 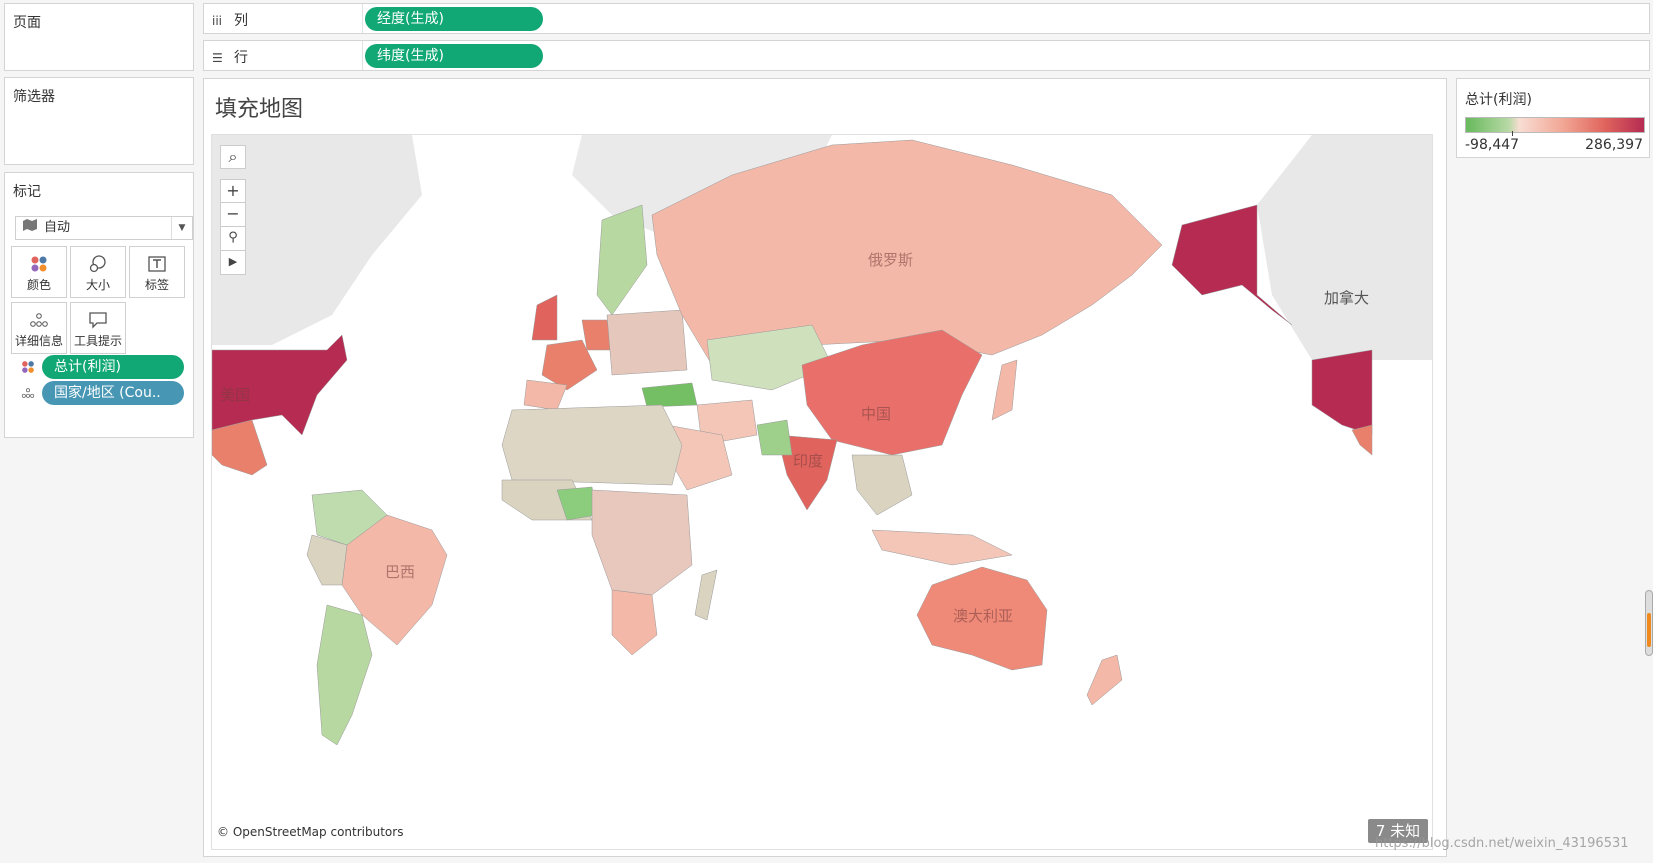 I want to click on rows-shelf: ☰ 行 纬度(生成), so click(x=926, y=55).